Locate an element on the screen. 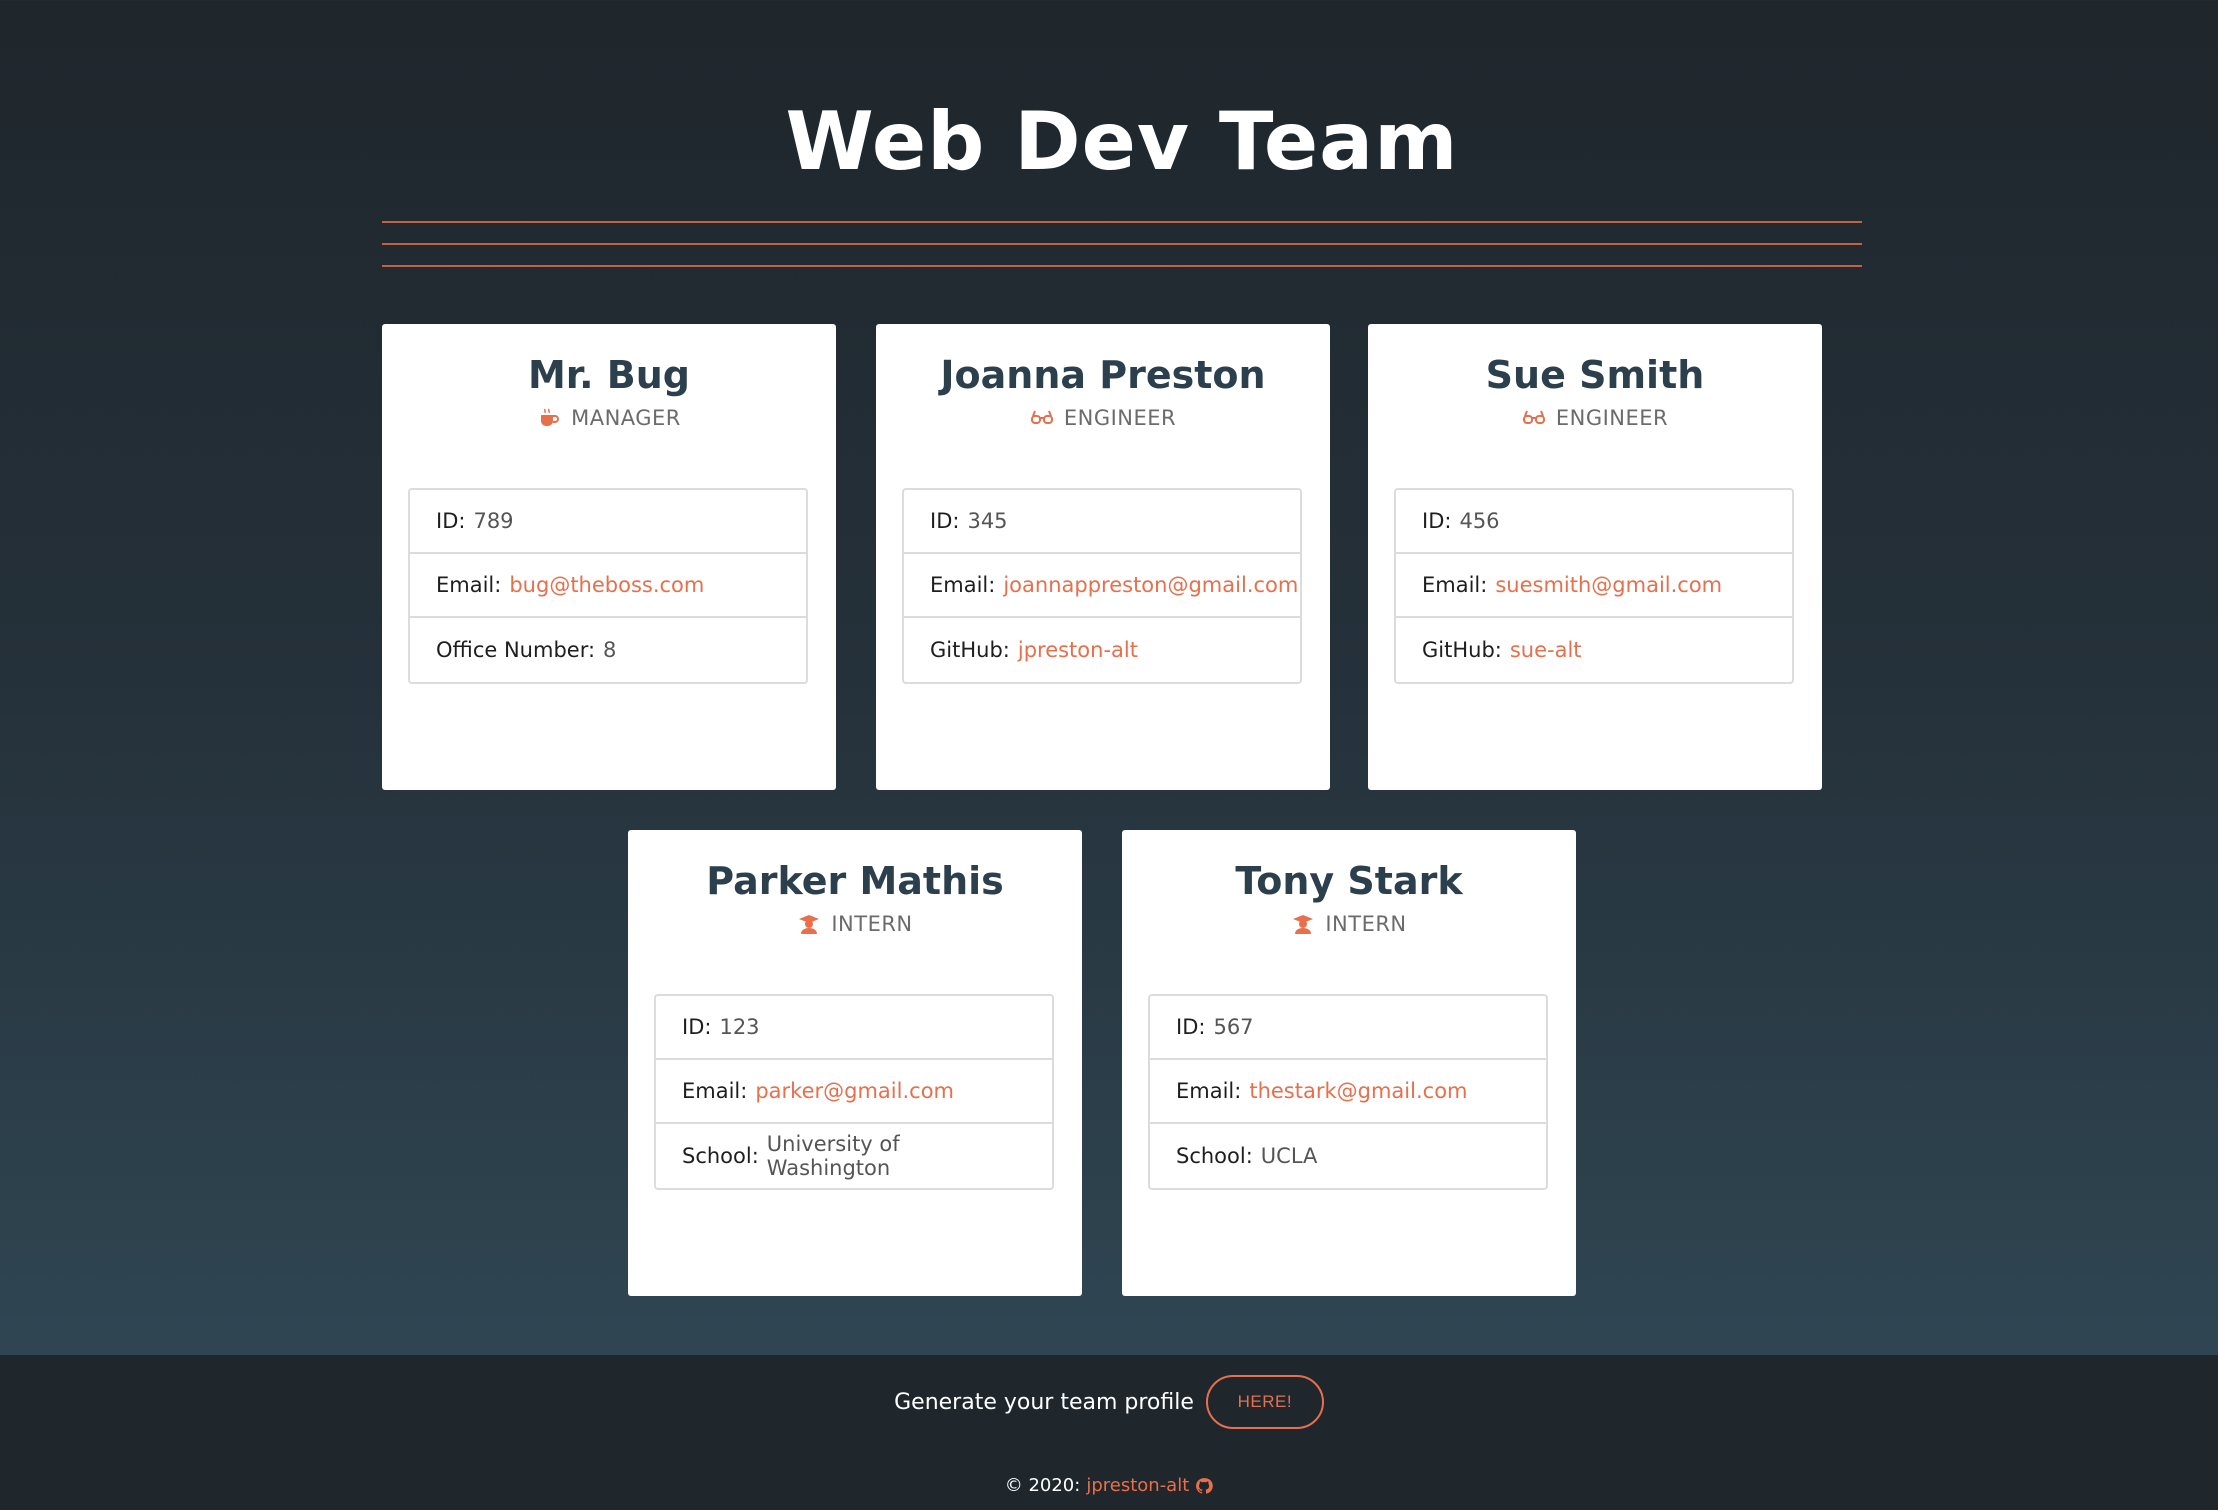 This screenshot has width=2218, height=1510. member-id-row: ID: 456 is located at coordinates (1594, 522).